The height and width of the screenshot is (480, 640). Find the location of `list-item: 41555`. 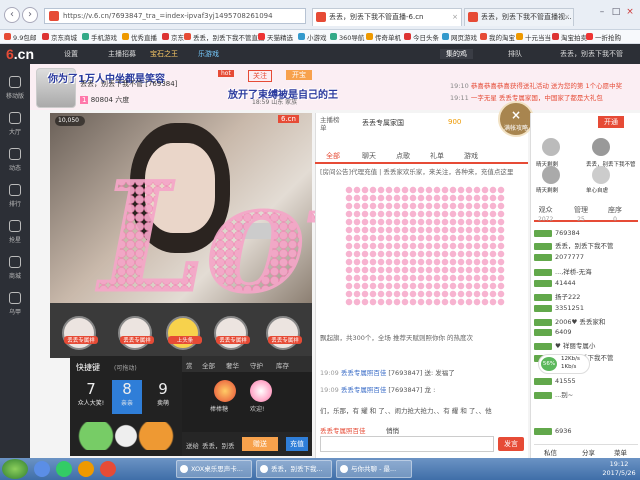

list-item: 41555 is located at coordinates (555, 381).